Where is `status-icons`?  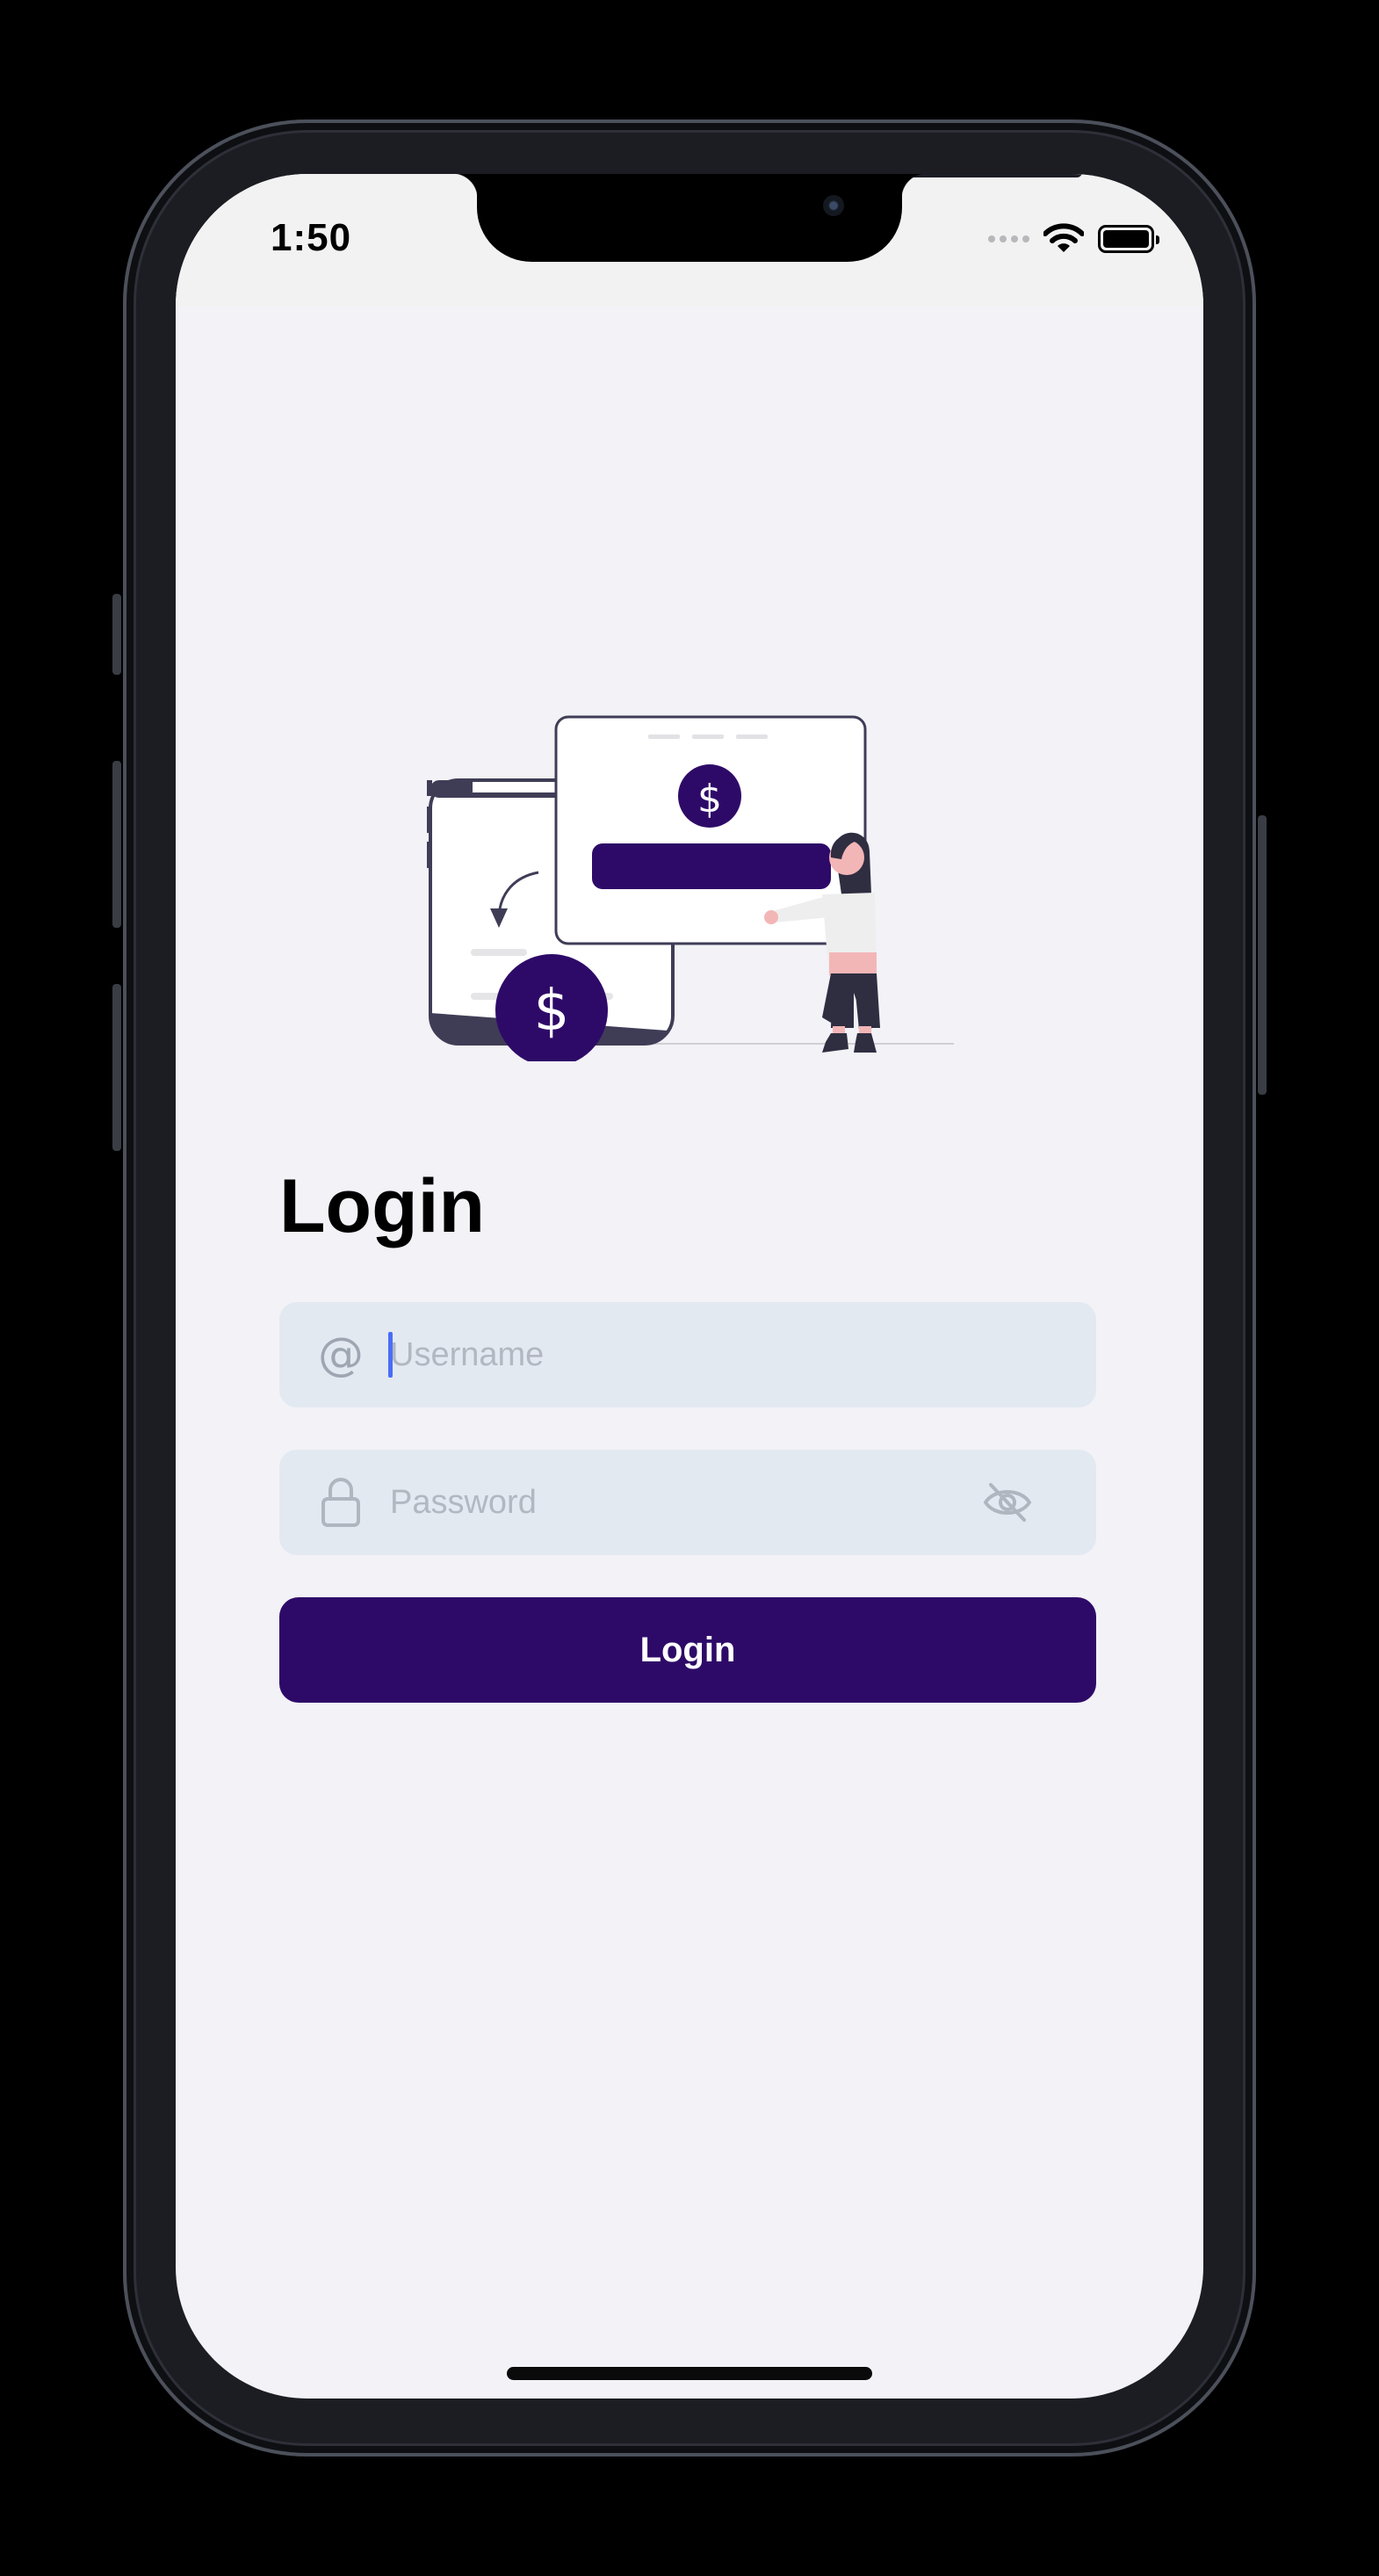 status-icons is located at coordinates (1073, 239).